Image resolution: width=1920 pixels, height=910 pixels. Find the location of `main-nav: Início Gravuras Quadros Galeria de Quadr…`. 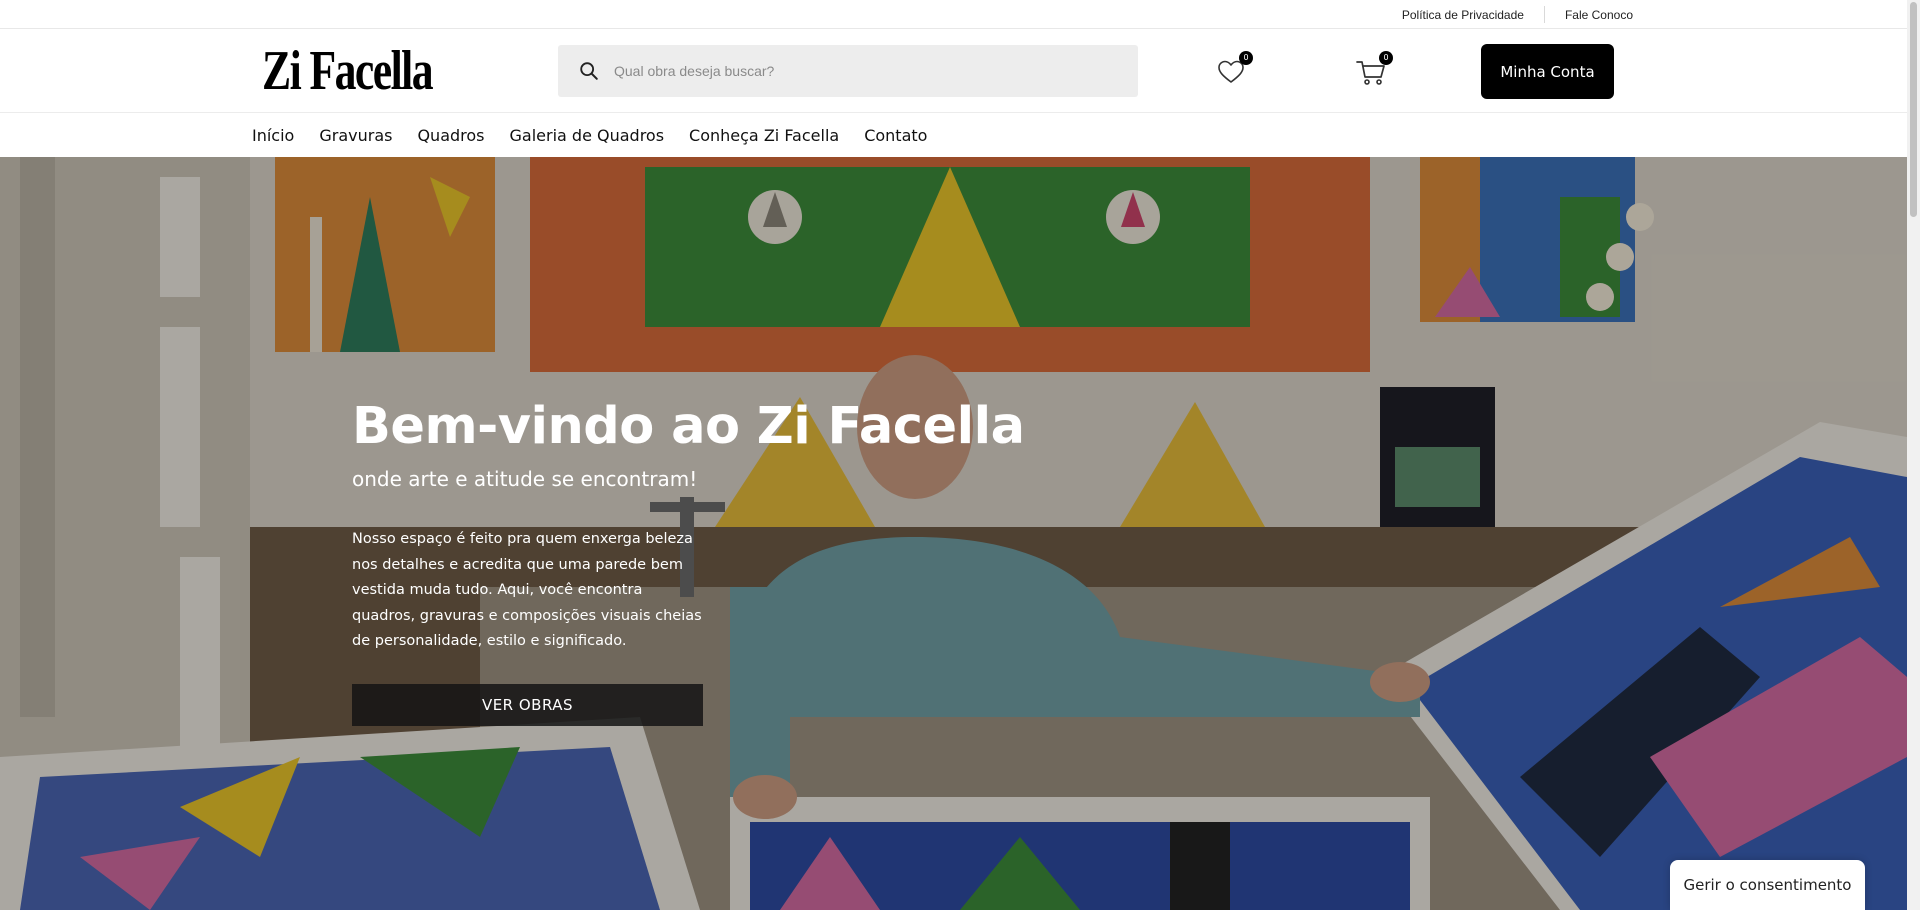

main-nav: Início Gravuras Quadros Galeria de Quadr… is located at coordinates (960, 135).